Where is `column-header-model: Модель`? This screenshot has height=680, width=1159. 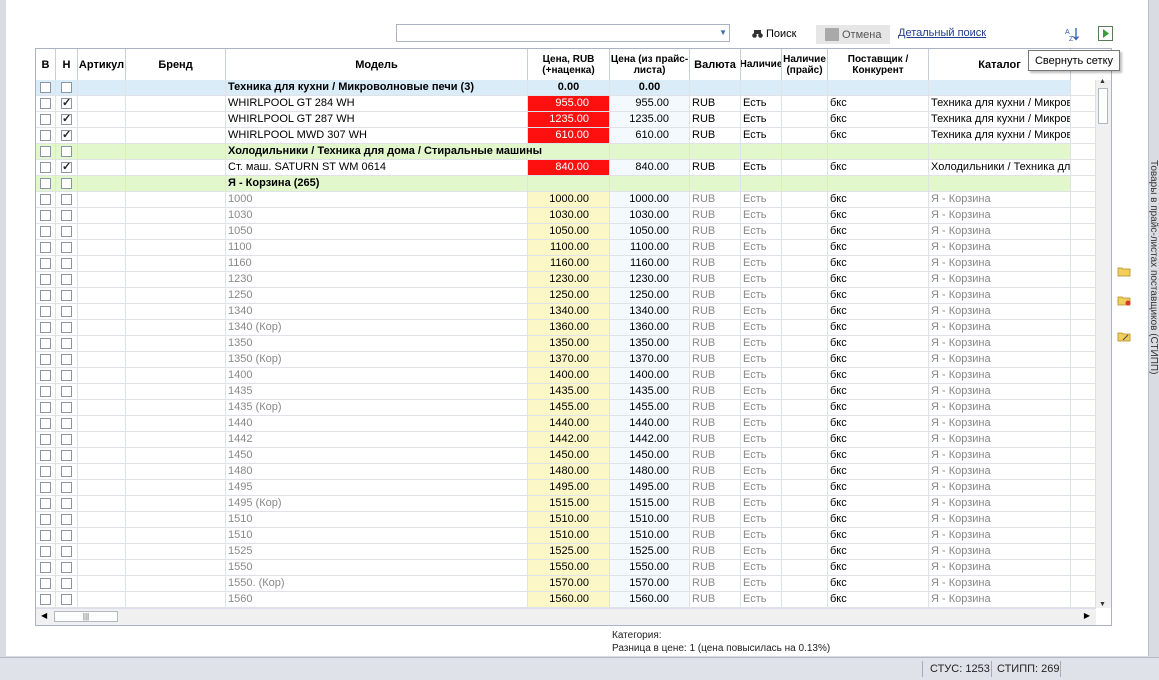
column-header-model: Модель is located at coordinates (377, 64).